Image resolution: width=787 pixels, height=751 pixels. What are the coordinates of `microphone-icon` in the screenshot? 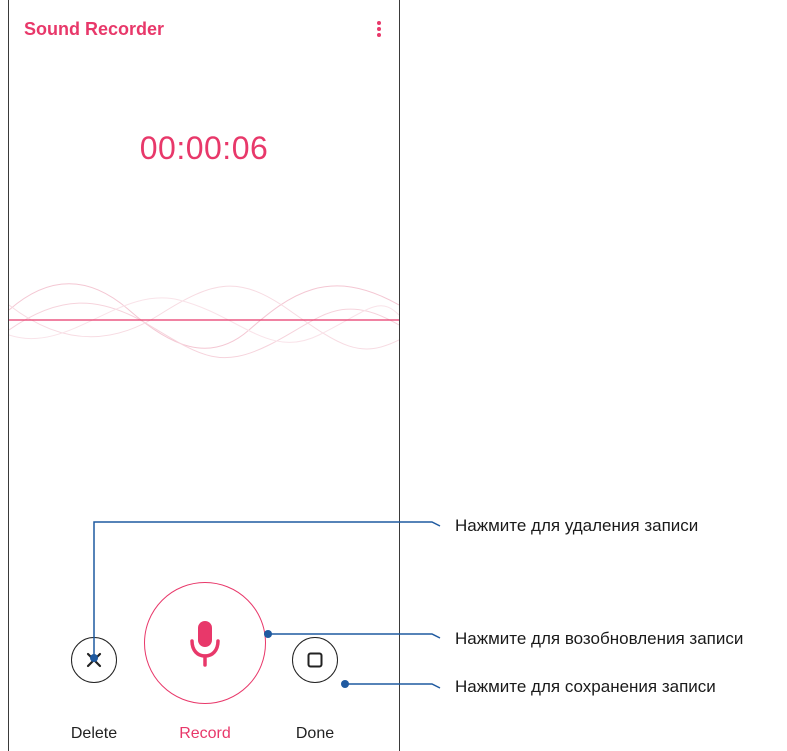 It's located at (205, 644).